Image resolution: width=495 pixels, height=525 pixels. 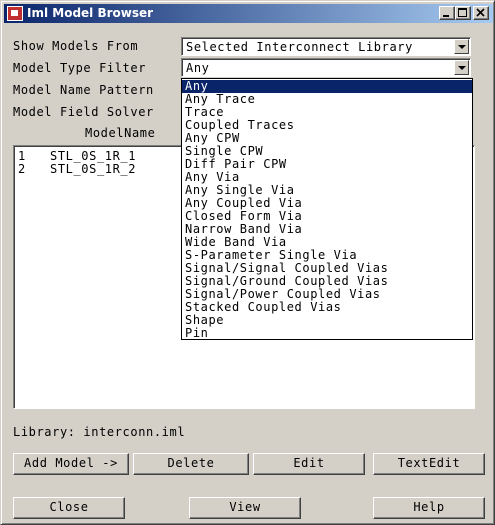 What do you see at coordinates (93, 169) in the screenshot?
I see `model-name: STL_0S_1R_2` at bounding box center [93, 169].